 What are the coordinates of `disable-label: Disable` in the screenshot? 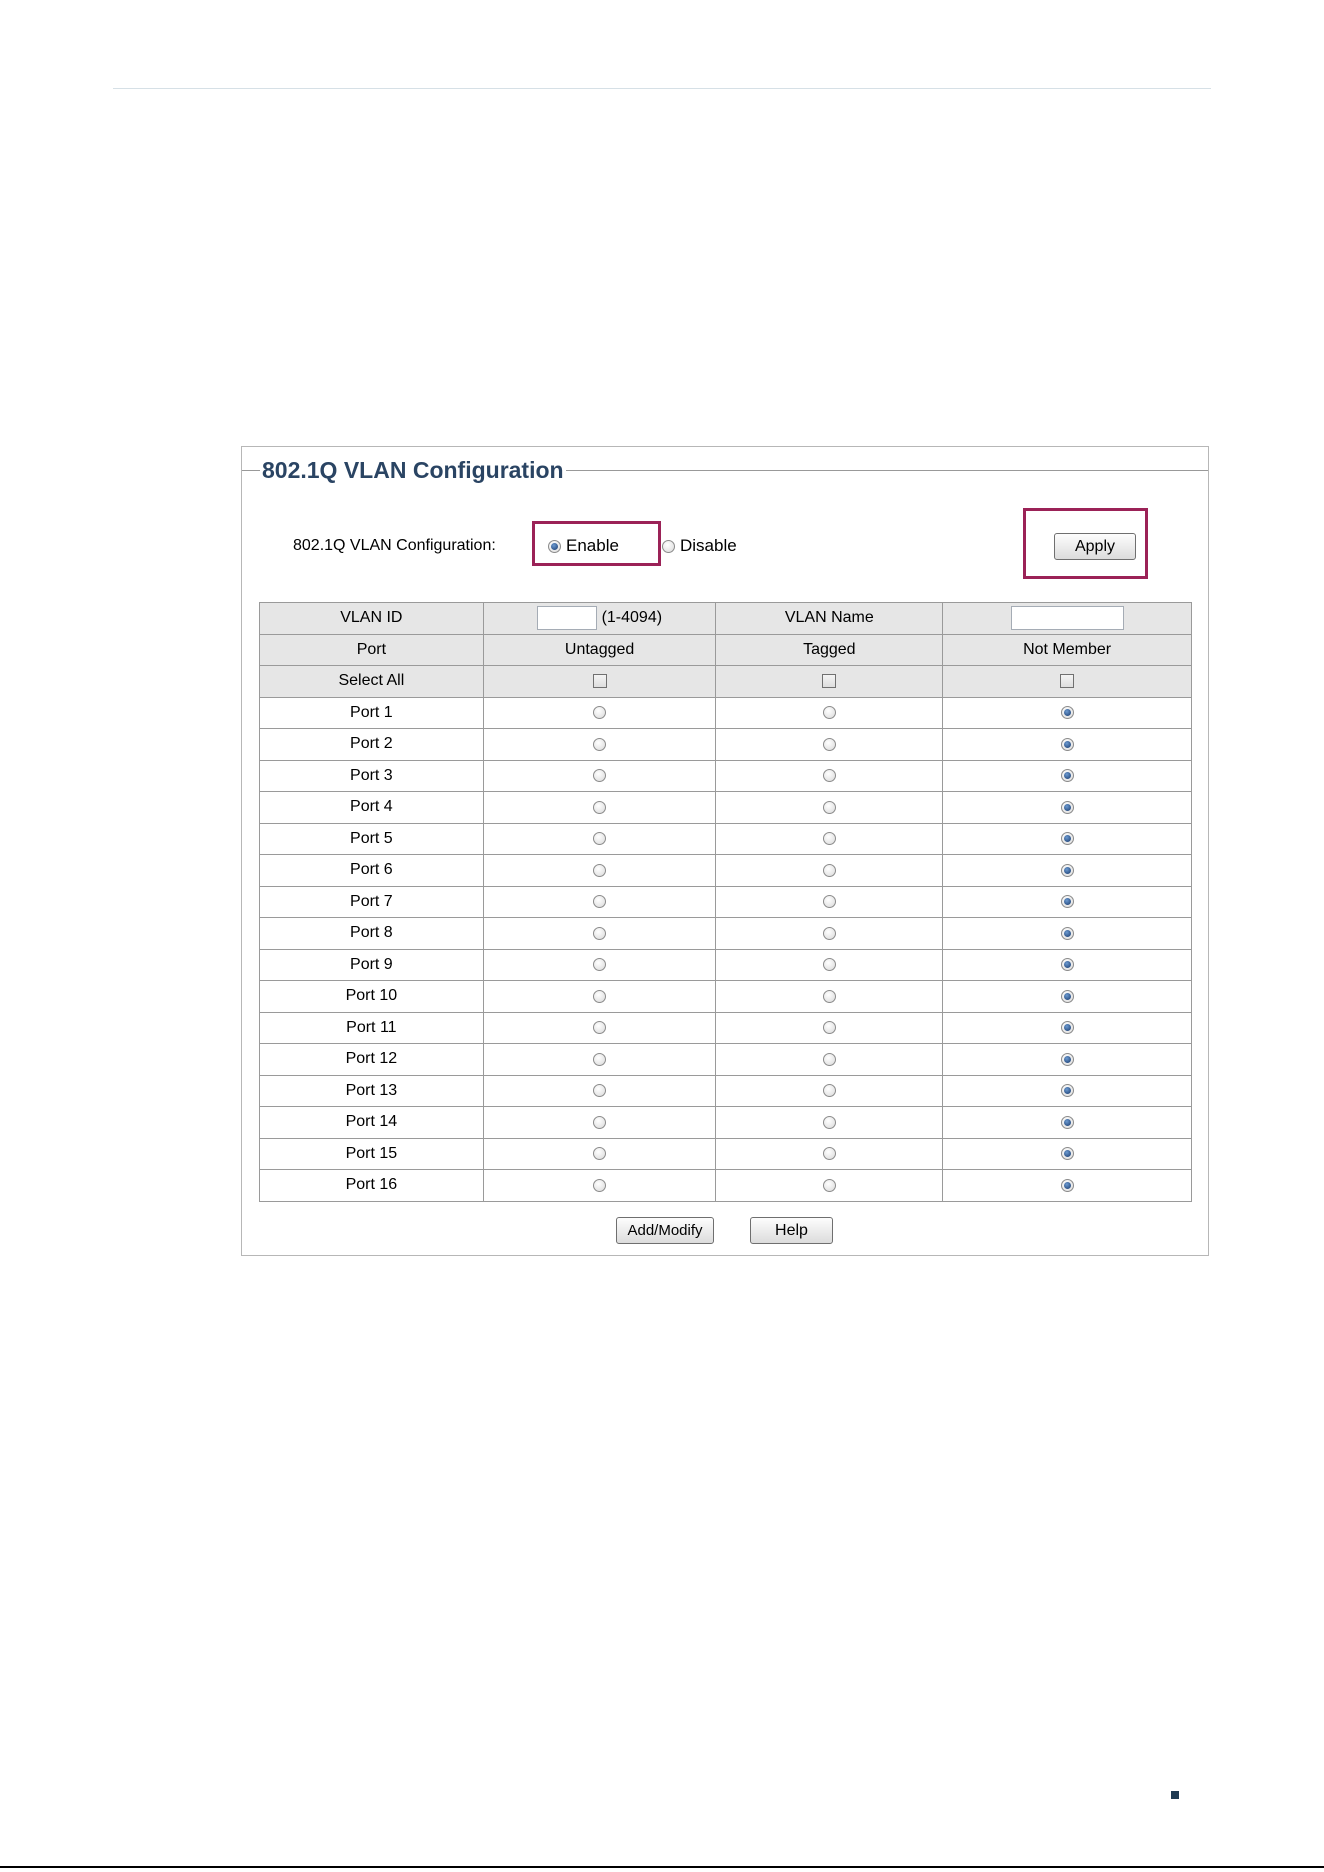 It's located at (708, 545).